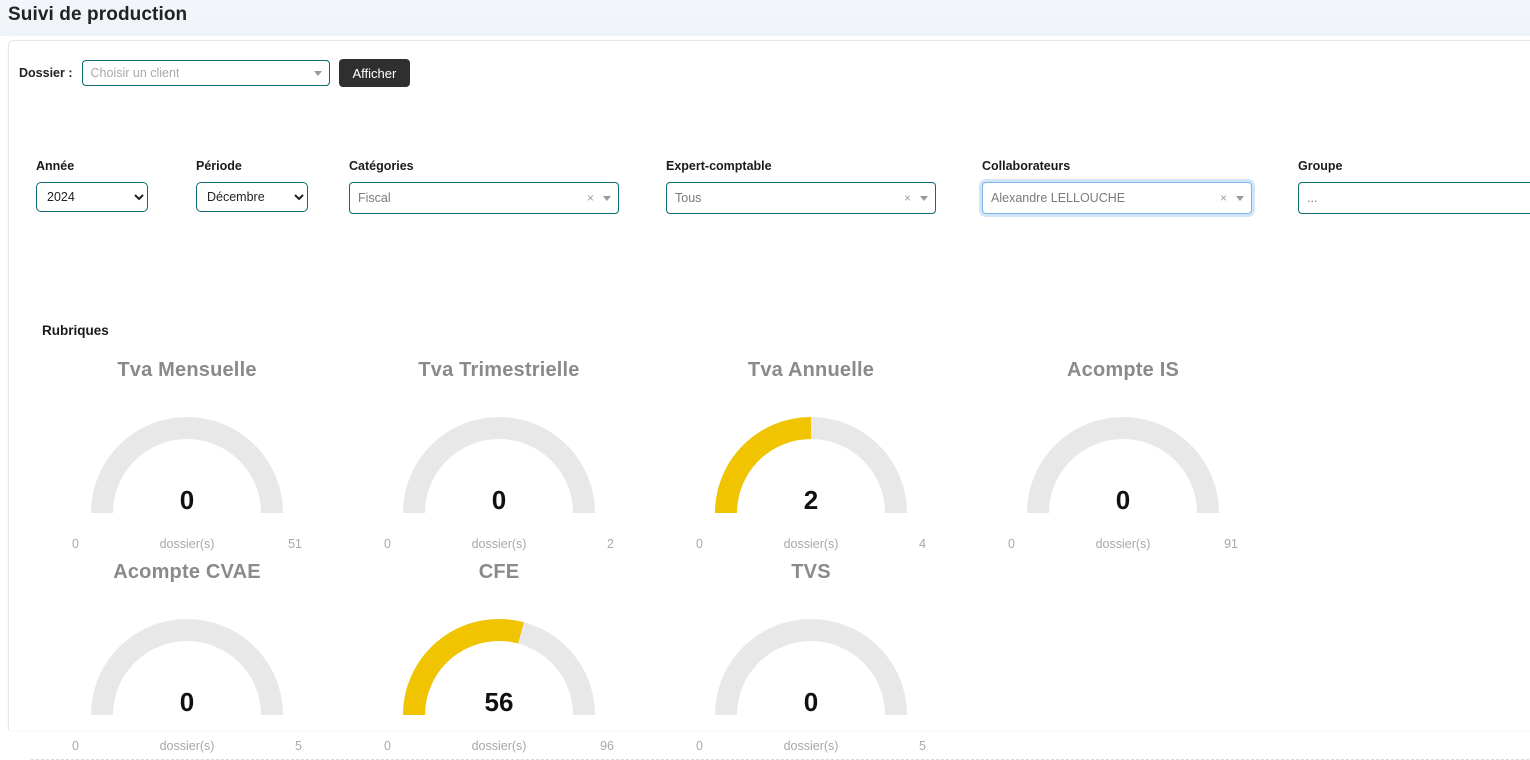 This screenshot has width=1530, height=760. I want to click on gauge-scale: 0 dossier(s) 4, so click(811, 545).